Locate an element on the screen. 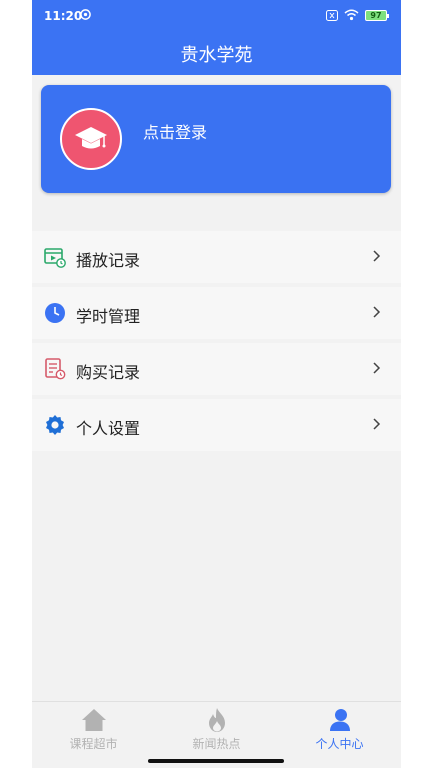 This screenshot has height=768, width=432. flame-icon is located at coordinates (216, 720).